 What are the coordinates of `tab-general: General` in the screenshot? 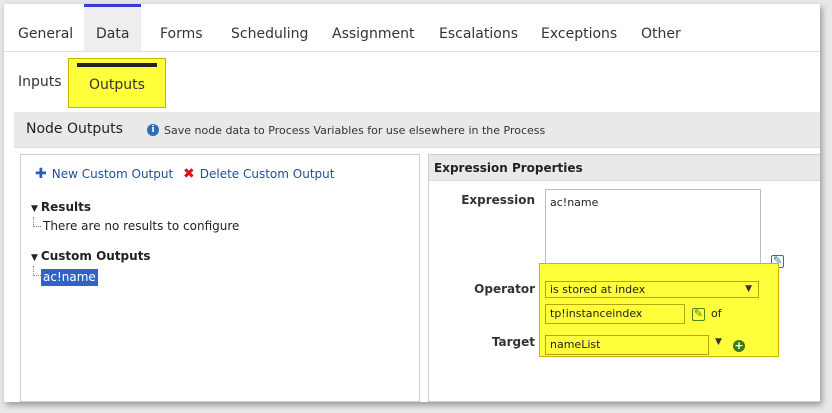 It's located at (45, 27).